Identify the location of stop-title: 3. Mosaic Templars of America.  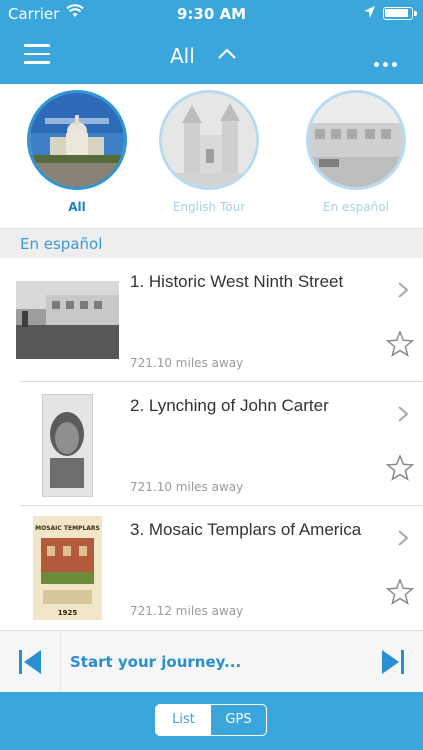
(246, 529).